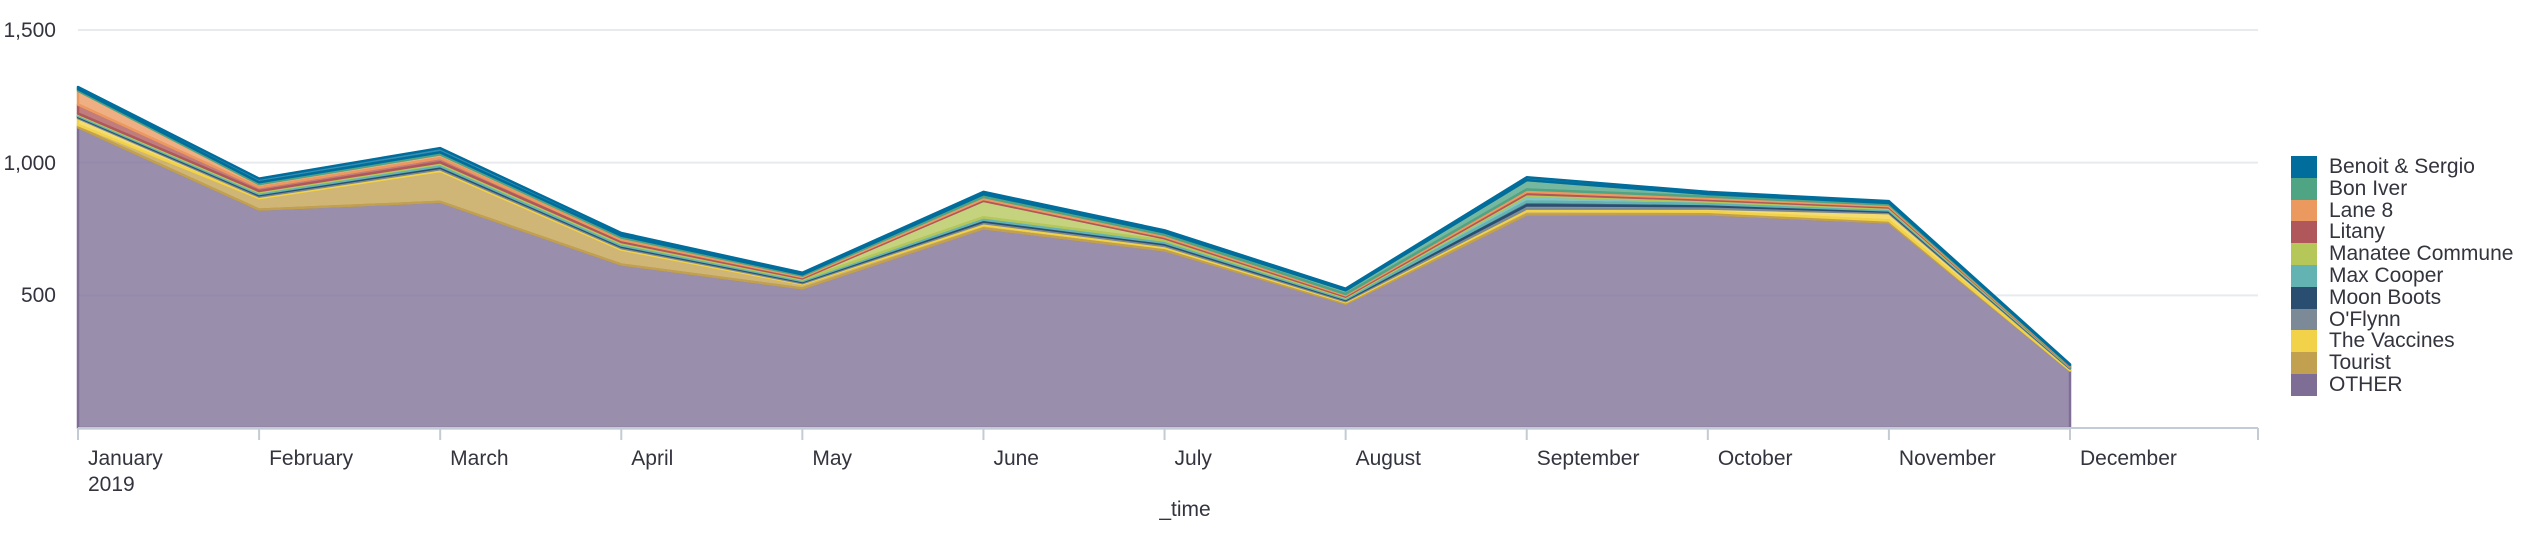  I want to click on legend-label: Lane 8, so click(2361, 210).